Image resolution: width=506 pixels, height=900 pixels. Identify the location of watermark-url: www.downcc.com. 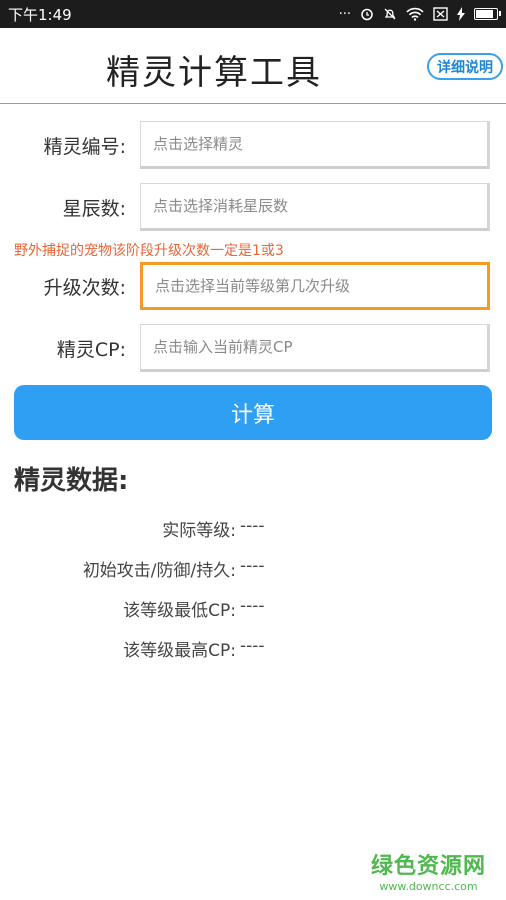
(428, 886).